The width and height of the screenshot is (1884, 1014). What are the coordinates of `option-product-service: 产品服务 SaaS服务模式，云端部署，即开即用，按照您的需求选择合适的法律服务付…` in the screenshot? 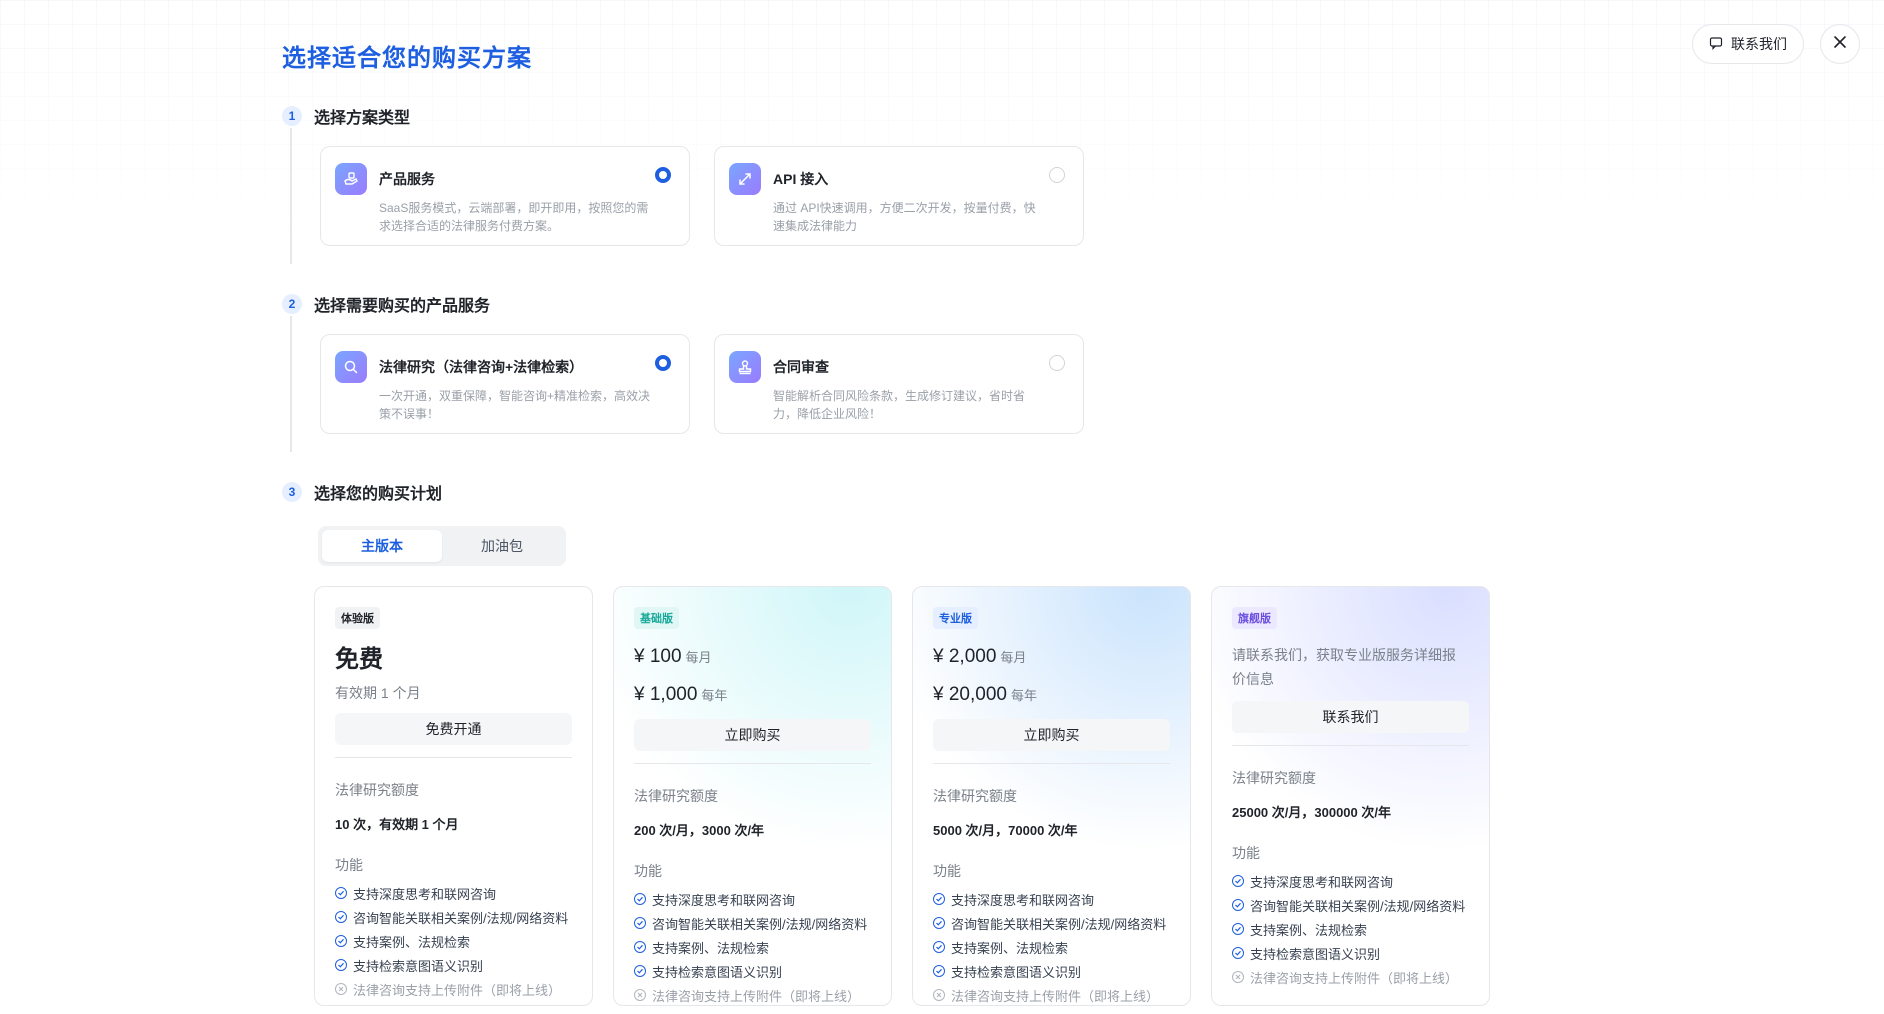 It's located at (505, 196).